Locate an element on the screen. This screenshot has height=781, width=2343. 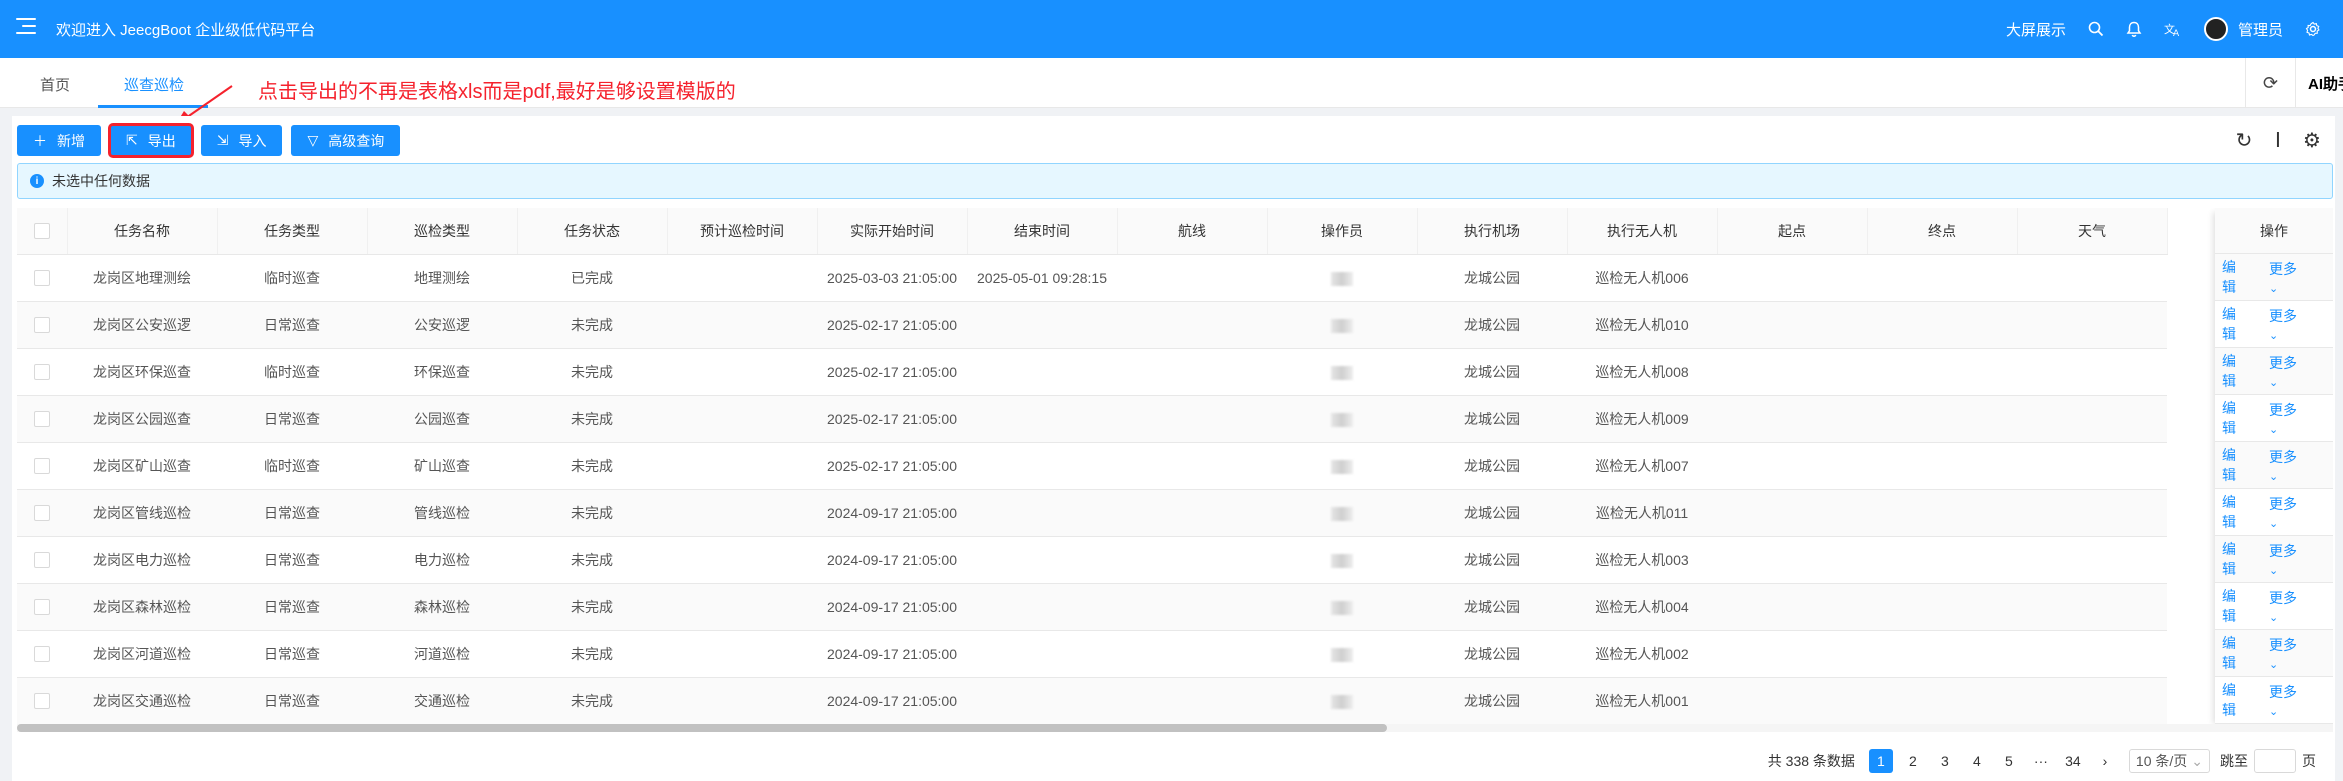
translate-icon: 文A is located at coordinates (2173, 29).